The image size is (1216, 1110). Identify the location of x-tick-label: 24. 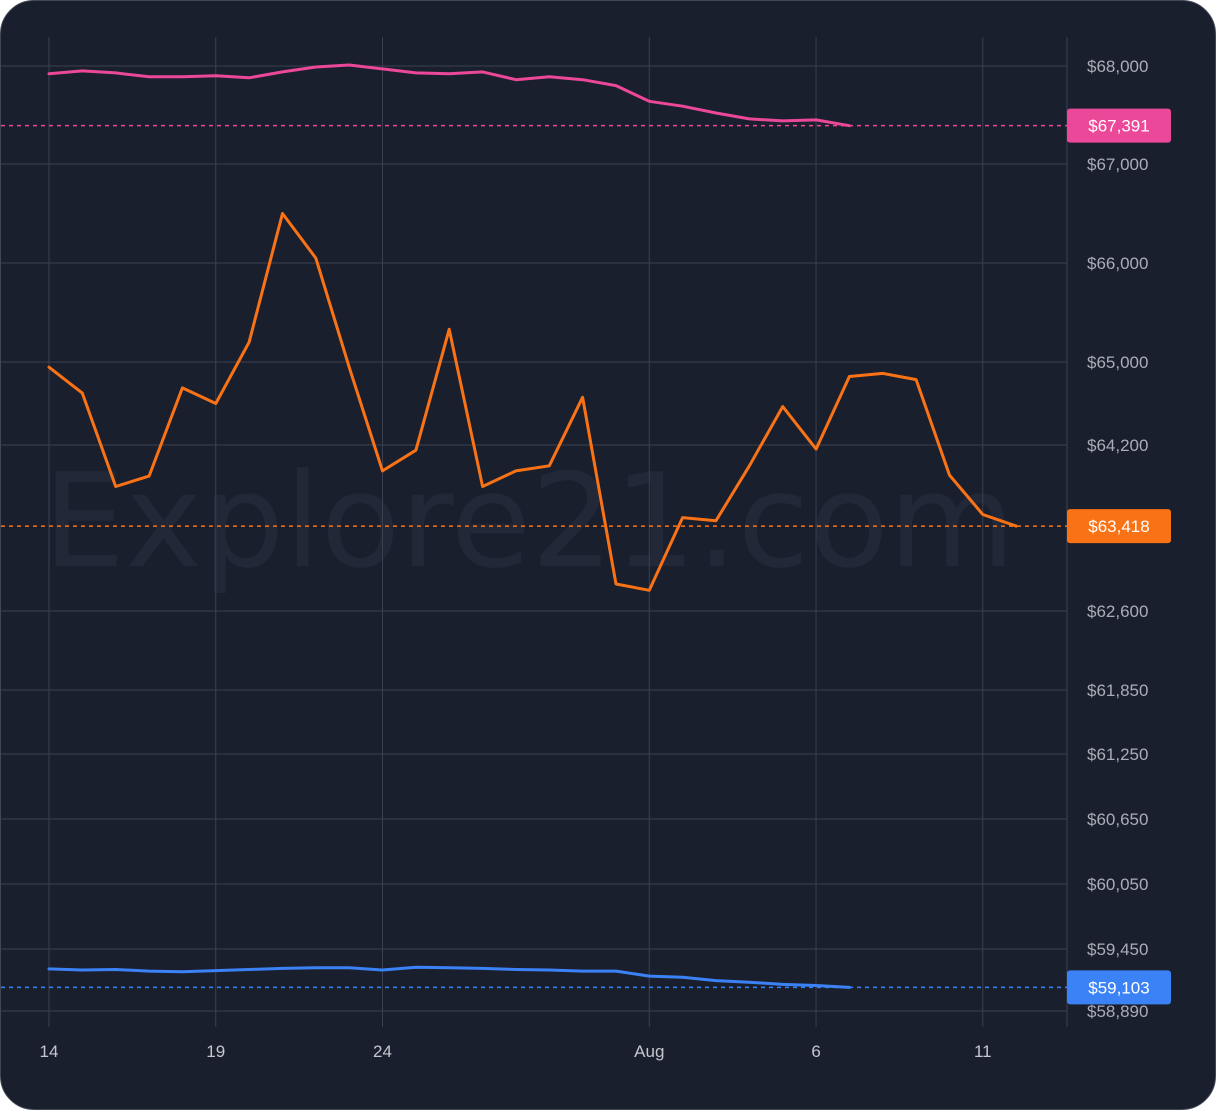
(382, 1051).